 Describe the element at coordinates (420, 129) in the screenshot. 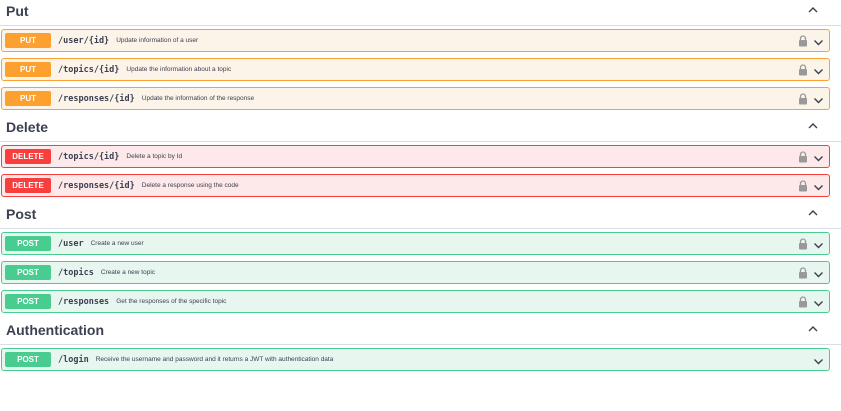

I see `section-header: Delete` at that location.